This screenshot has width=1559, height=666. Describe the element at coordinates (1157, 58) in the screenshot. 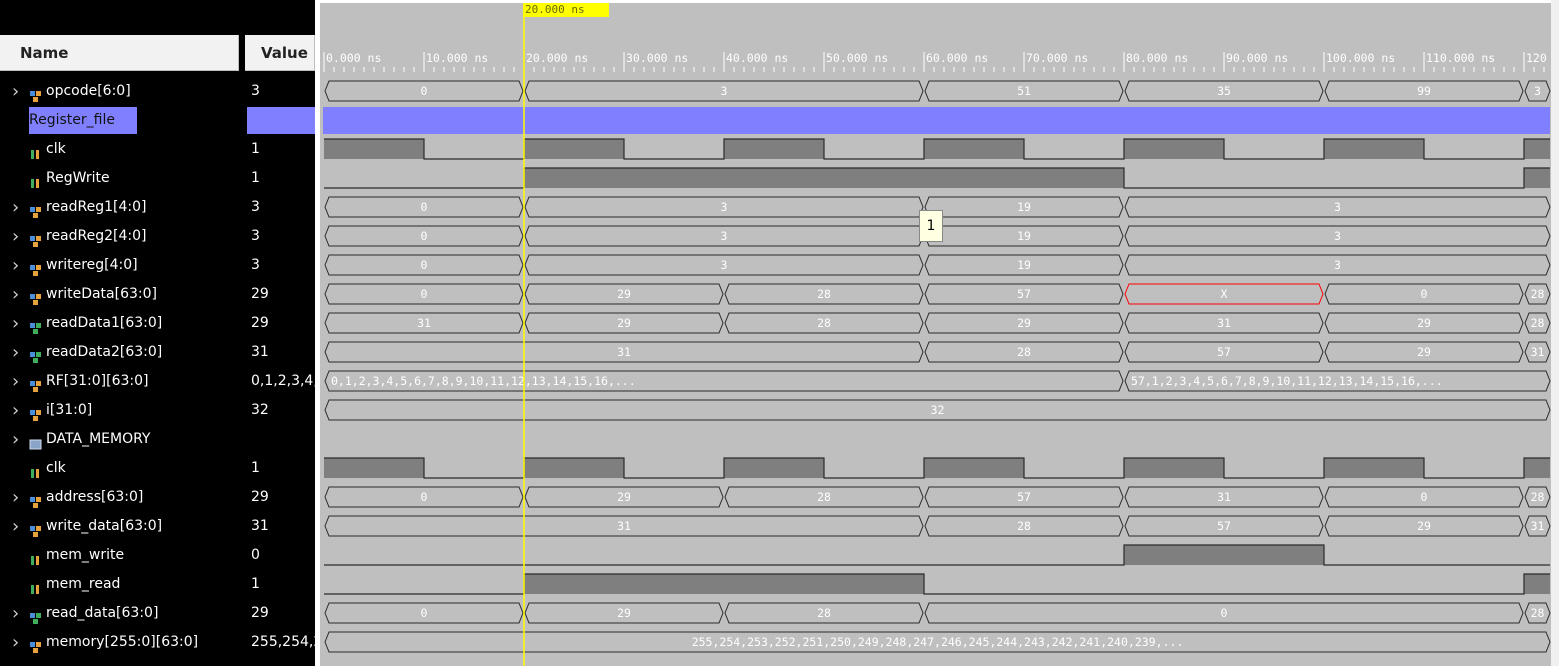

I see `ruler-tick-label: 80.000 ns` at that location.